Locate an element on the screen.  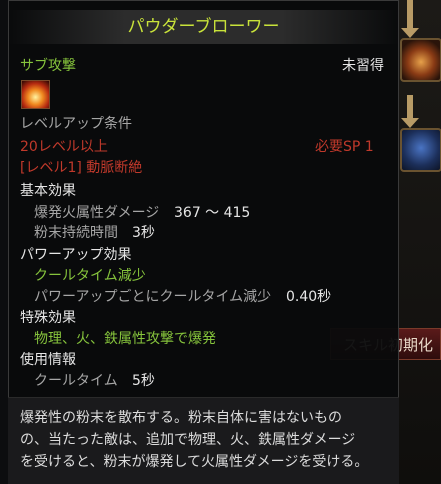
effect-name: 粉末持続時間 is located at coordinates (76, 233).